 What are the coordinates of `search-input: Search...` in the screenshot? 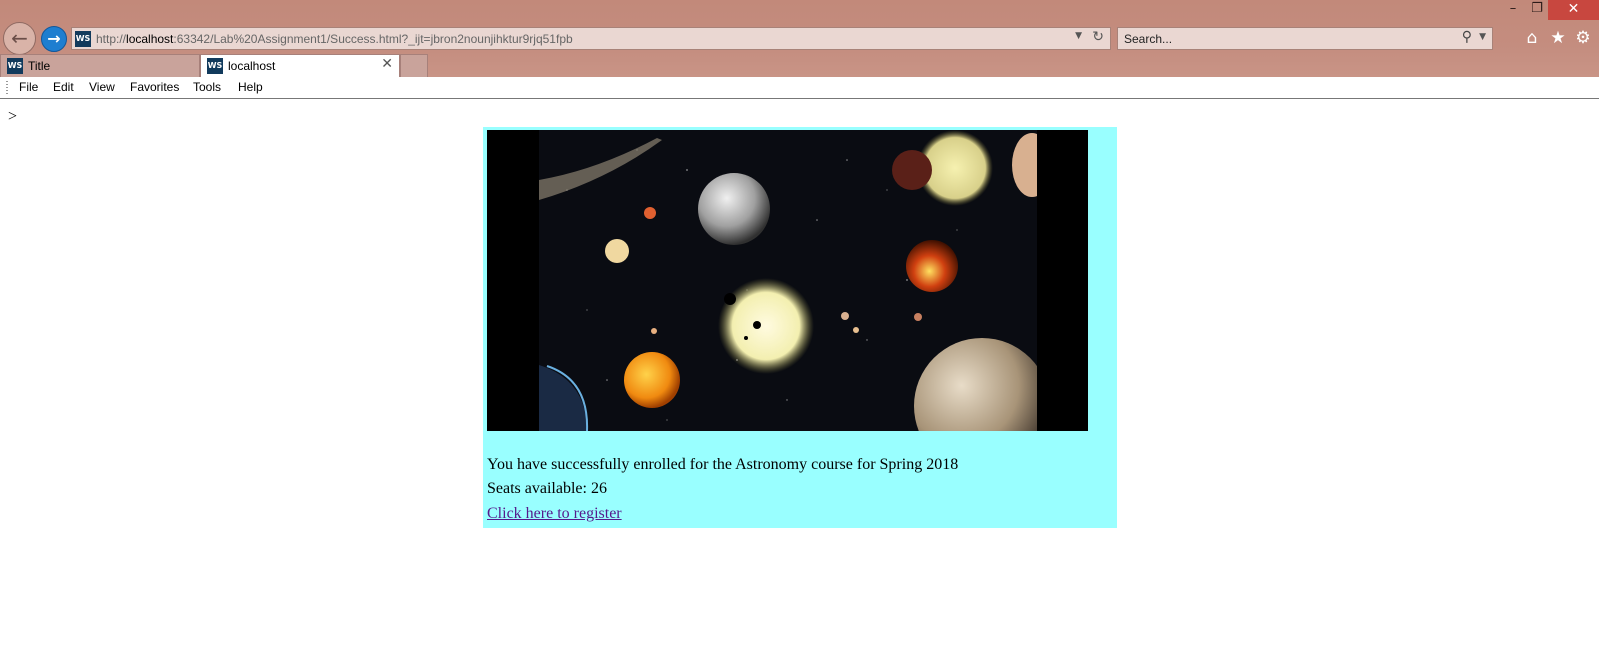 It's located at (1148, 39).